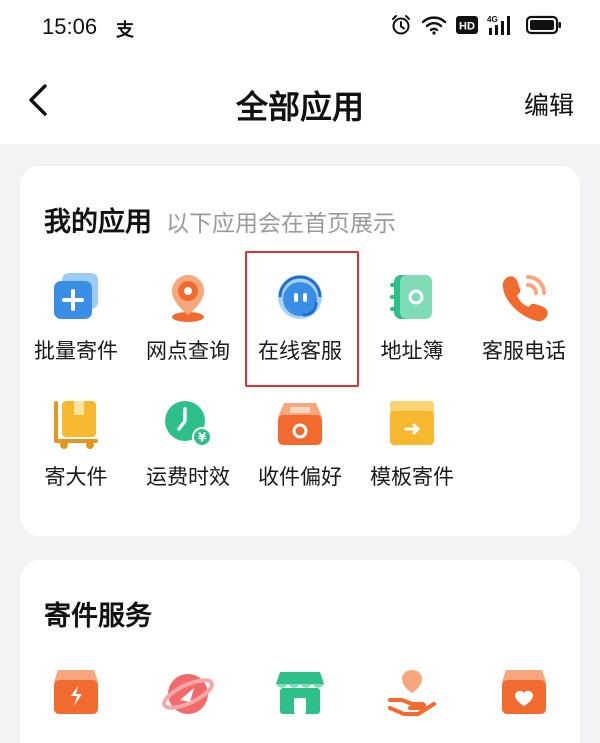 This screenshot has height=743, width=600. I want to click on app-label: 模板寄件, so click(412, 477).